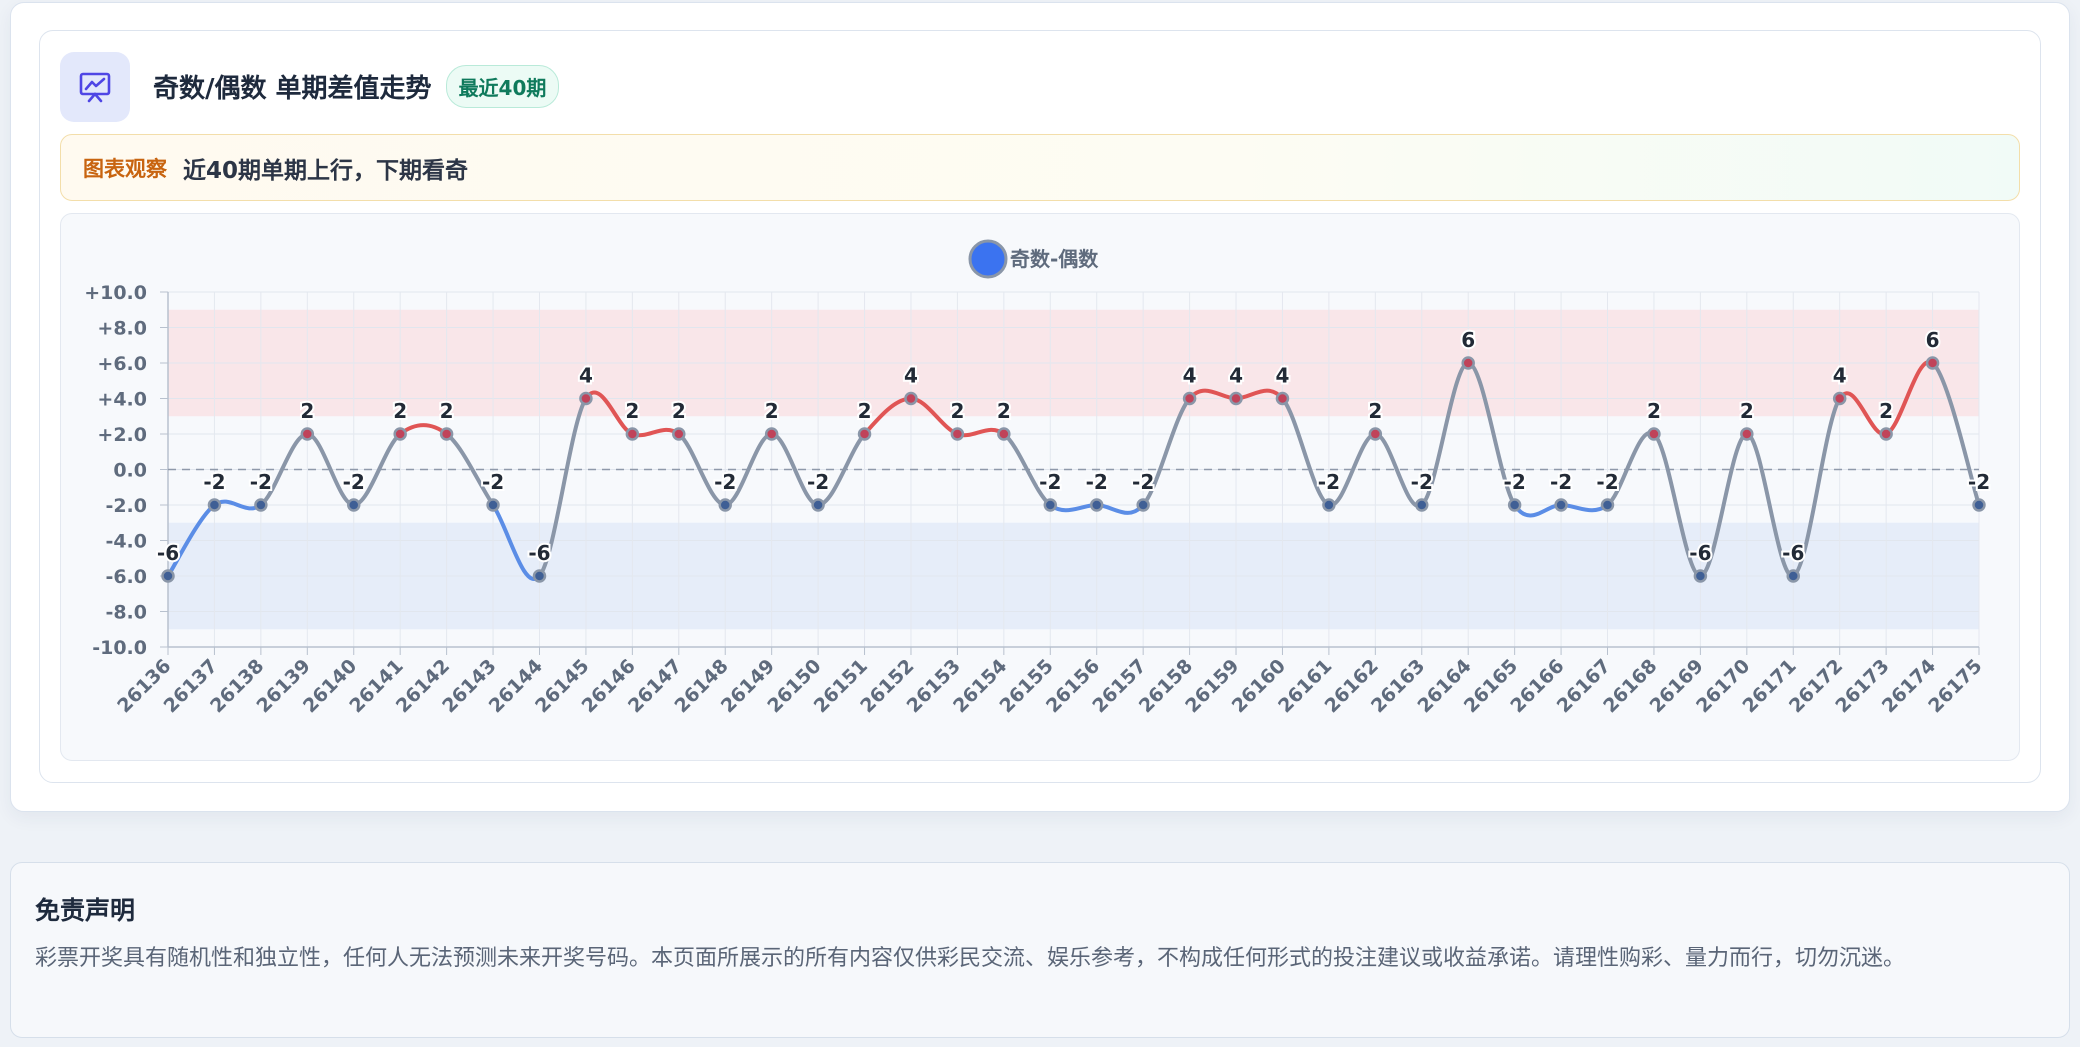 This screenshot has width=2080, height=1047. What do you see at coordinates (126, 506) in the screenshot?
I see `y-tick-label: -2.0` at bounding box center [126, 506].